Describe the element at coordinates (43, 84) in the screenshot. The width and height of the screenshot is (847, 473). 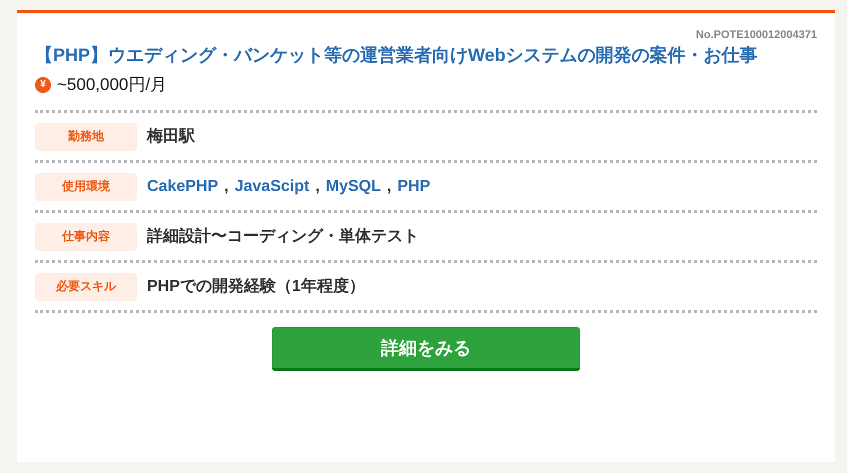
I see `yen-icon: ¥` at that location.